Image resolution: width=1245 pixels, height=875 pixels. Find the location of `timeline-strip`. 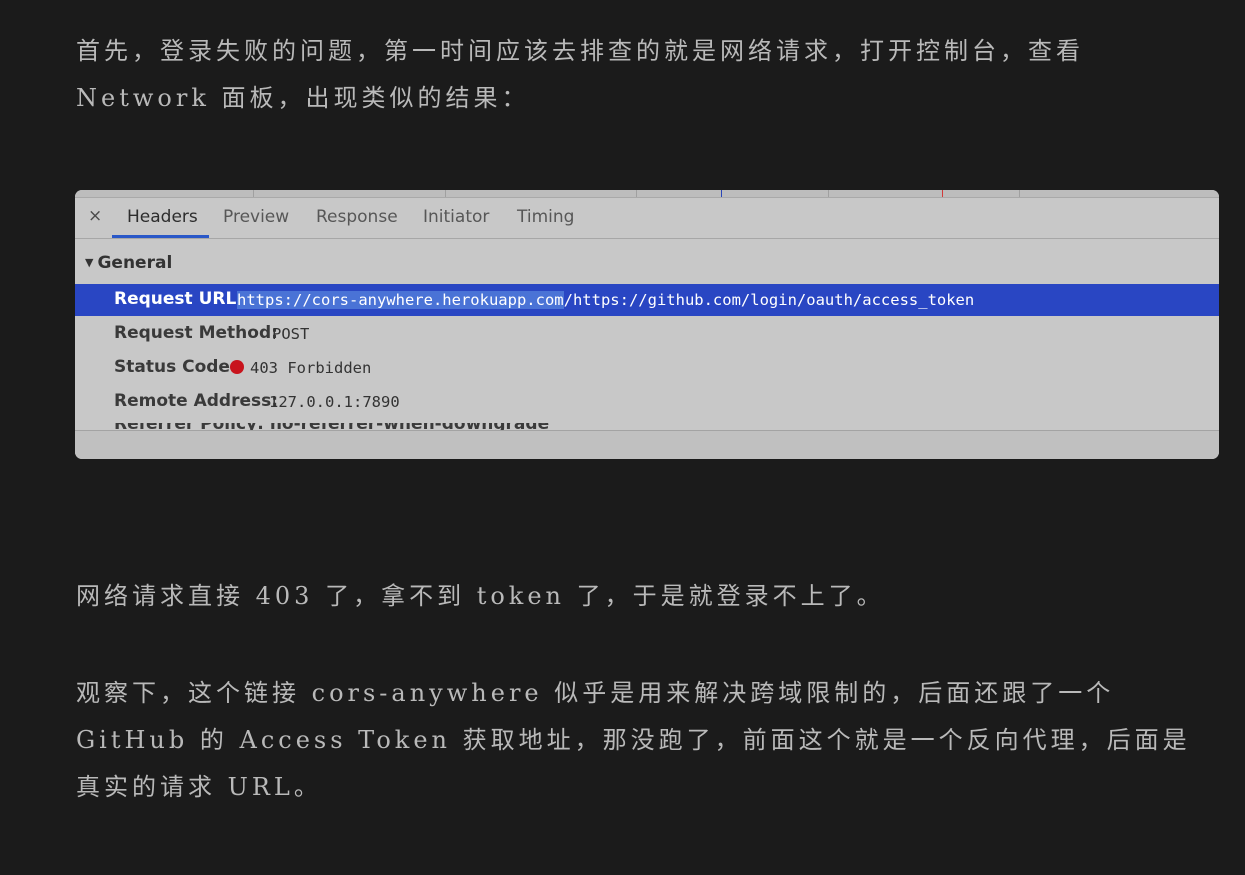

timeline-strip is located at coordinates (647, 194).